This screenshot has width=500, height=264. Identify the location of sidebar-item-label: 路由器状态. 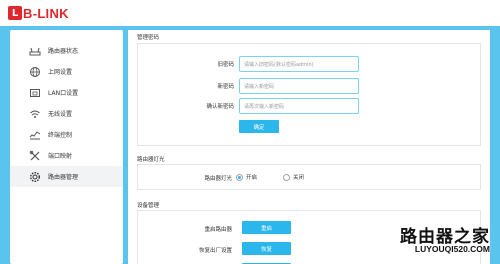
(63, 51).